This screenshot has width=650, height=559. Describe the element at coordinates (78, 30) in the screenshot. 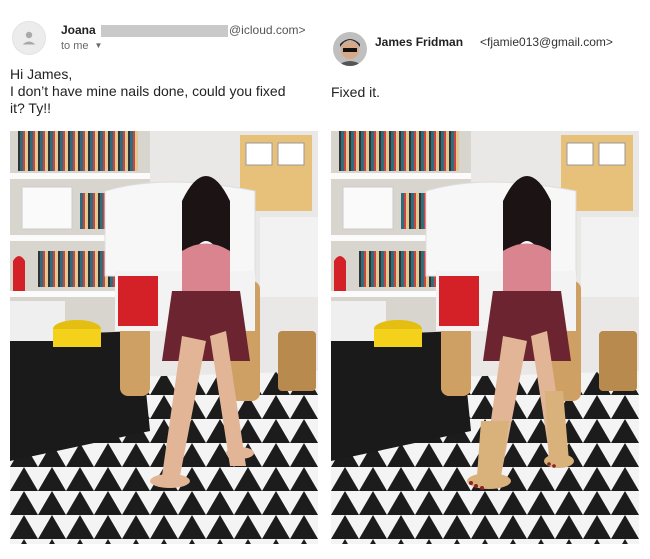

I see `sender-name: Joana` at that location.